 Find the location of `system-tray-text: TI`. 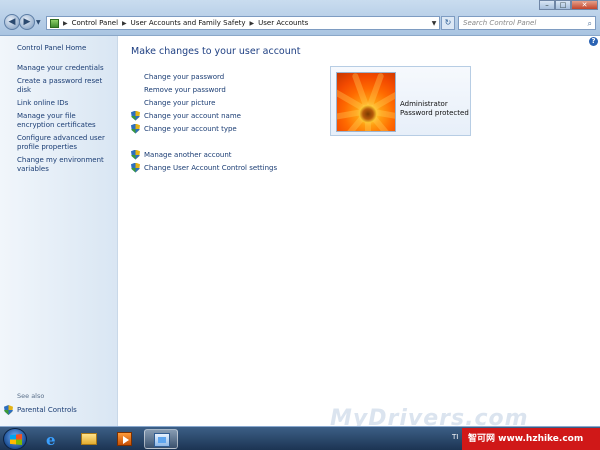

system-tray-text: TI is located at coordinates (455, 437).